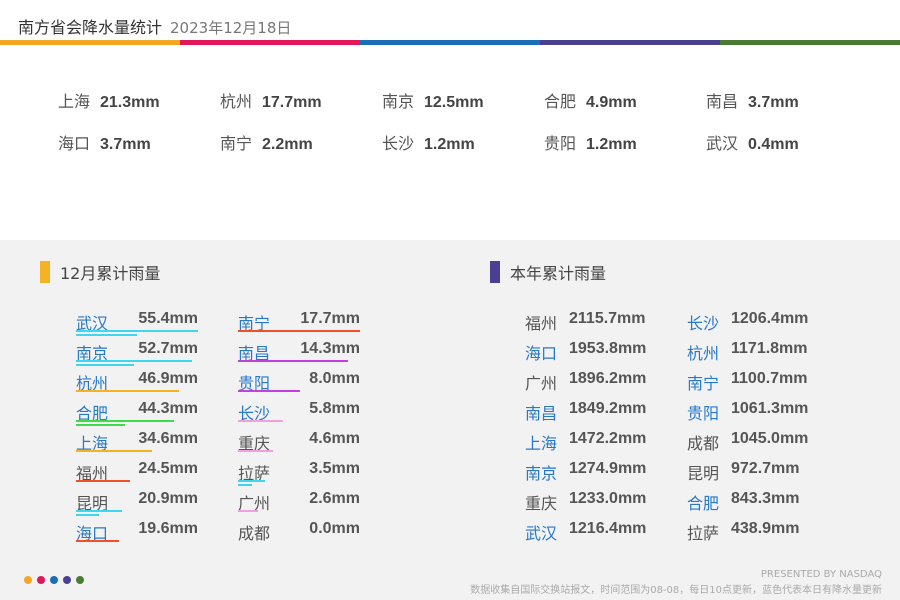 This screenshot has height=600, width=900. I want to click on precipitation-value: 4.6mm, so click(334, 438).